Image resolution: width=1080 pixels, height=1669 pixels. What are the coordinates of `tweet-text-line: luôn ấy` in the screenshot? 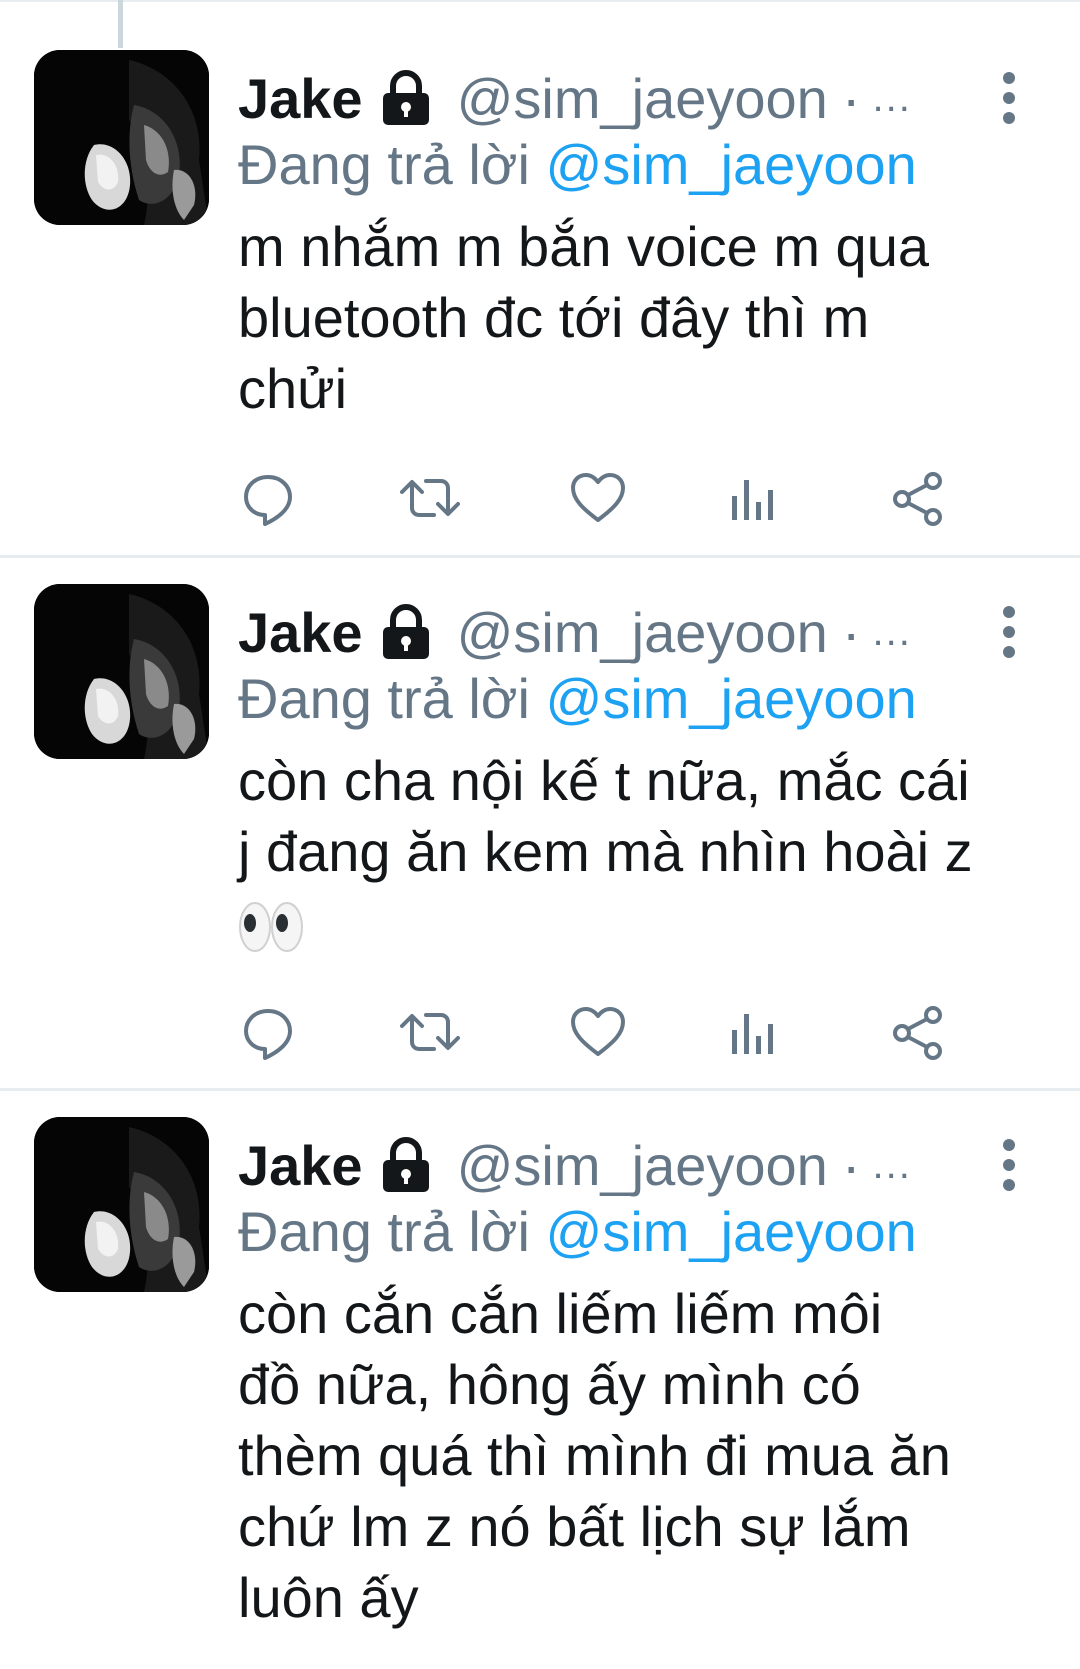 It's located at (328, 1597).